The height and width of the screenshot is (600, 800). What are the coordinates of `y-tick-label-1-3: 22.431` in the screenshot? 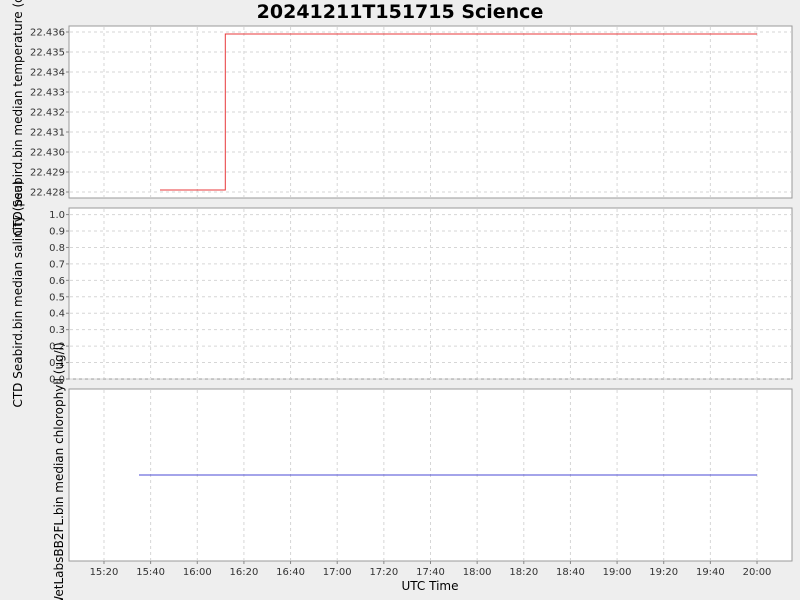 It's located at (47, 133).